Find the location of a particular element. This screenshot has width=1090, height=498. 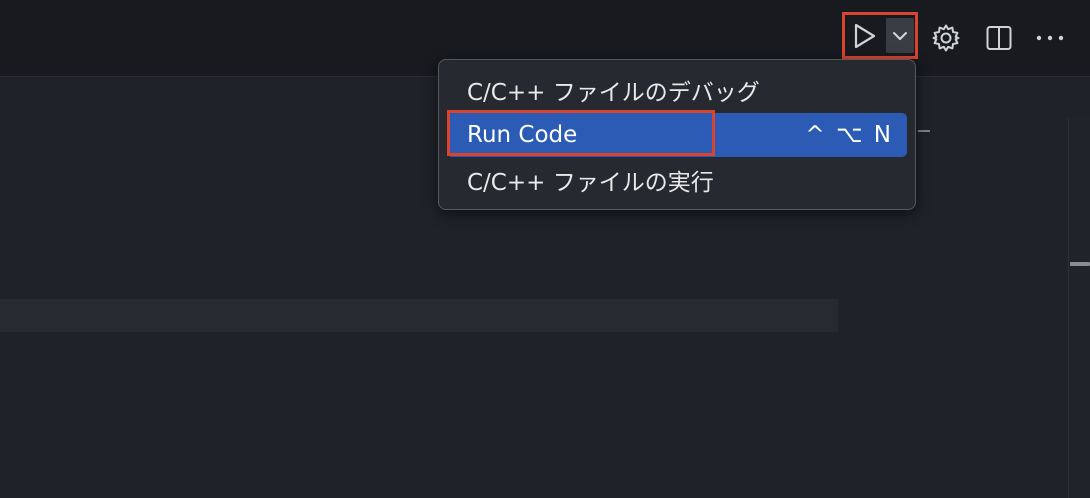

more-actions-button is located at coordinates (1050, 38).